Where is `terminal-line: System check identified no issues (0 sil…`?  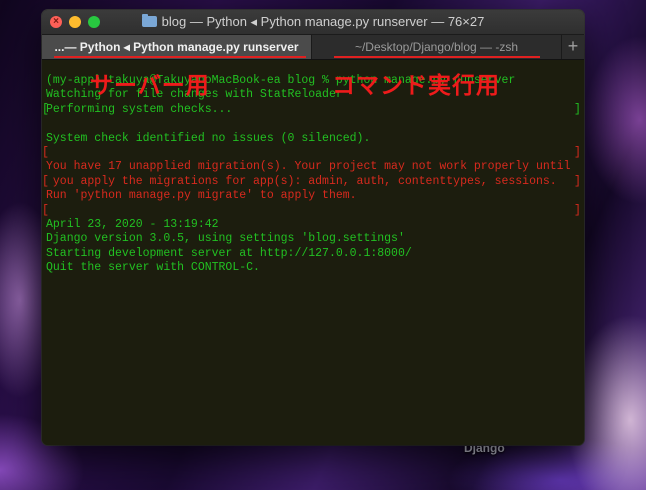 terminal-line: System check identified no issues (0 sil… is located at coordinates (208, 138).